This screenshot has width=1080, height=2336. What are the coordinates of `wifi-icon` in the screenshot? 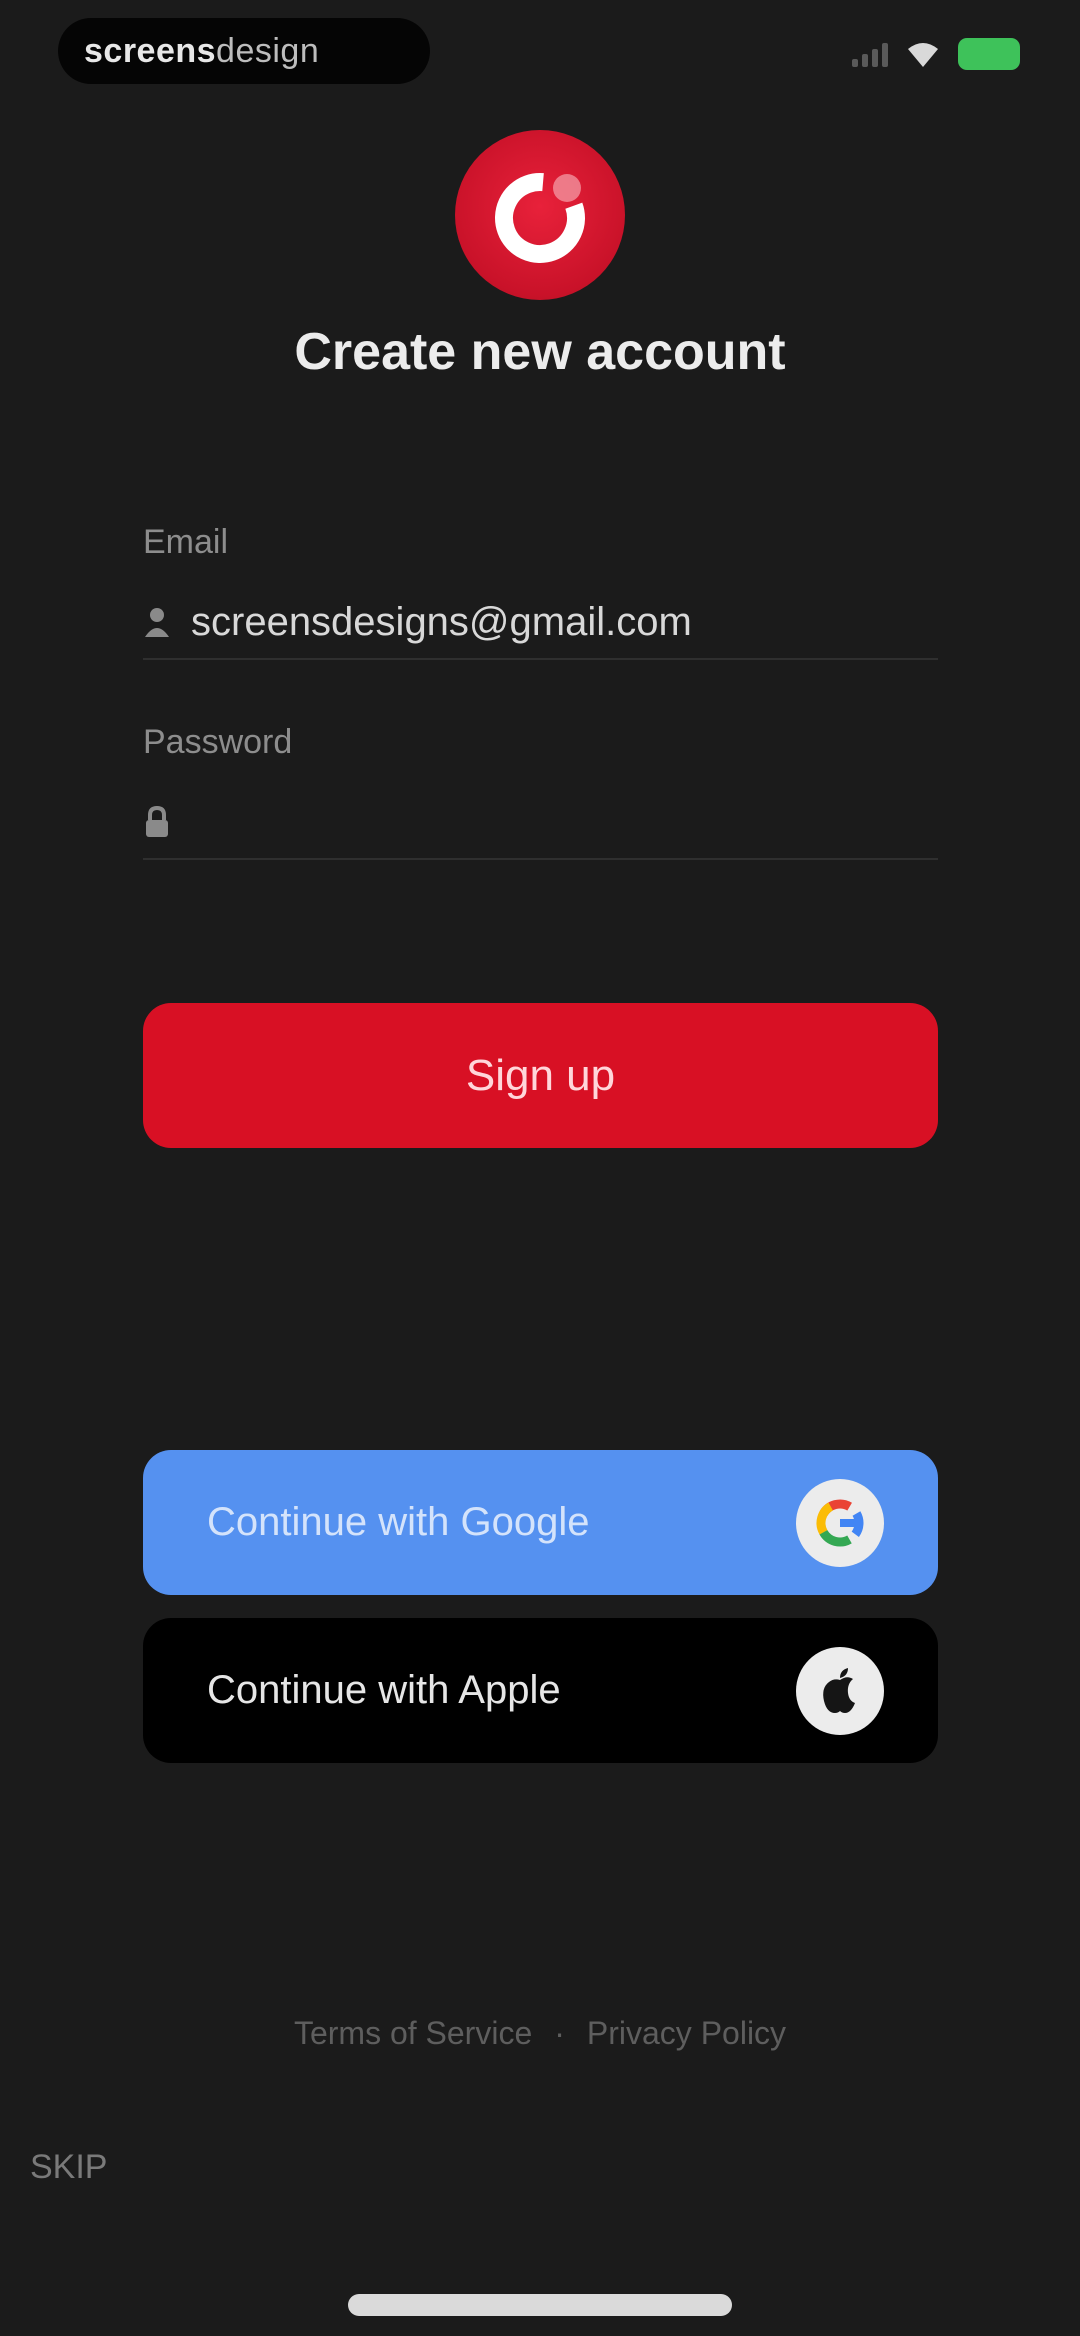 It's located at (923, 55).